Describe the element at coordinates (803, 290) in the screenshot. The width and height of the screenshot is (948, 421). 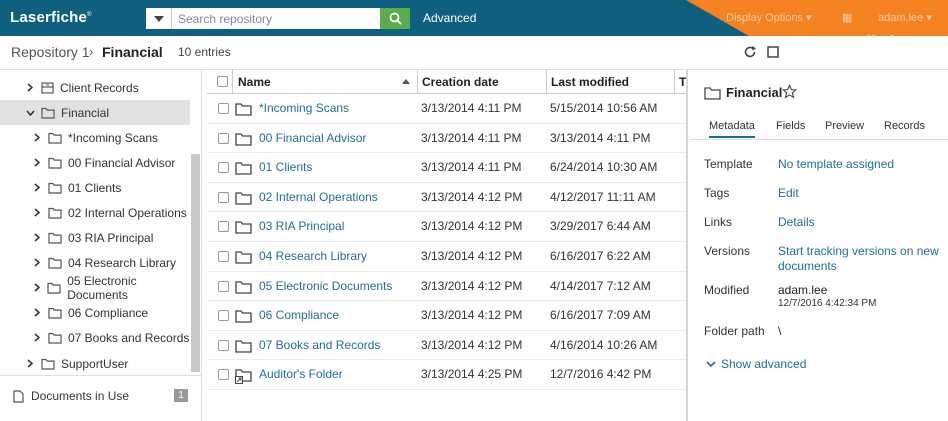
I see `modified-user: adam.lee` at that location.